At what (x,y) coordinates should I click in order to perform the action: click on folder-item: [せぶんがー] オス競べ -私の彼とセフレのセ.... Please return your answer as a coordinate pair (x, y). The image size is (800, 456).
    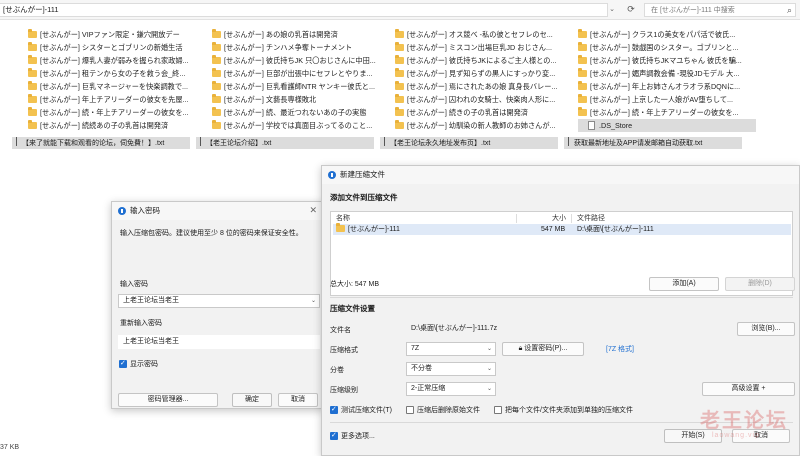
    Looking at the image, I should click on (484, 34).